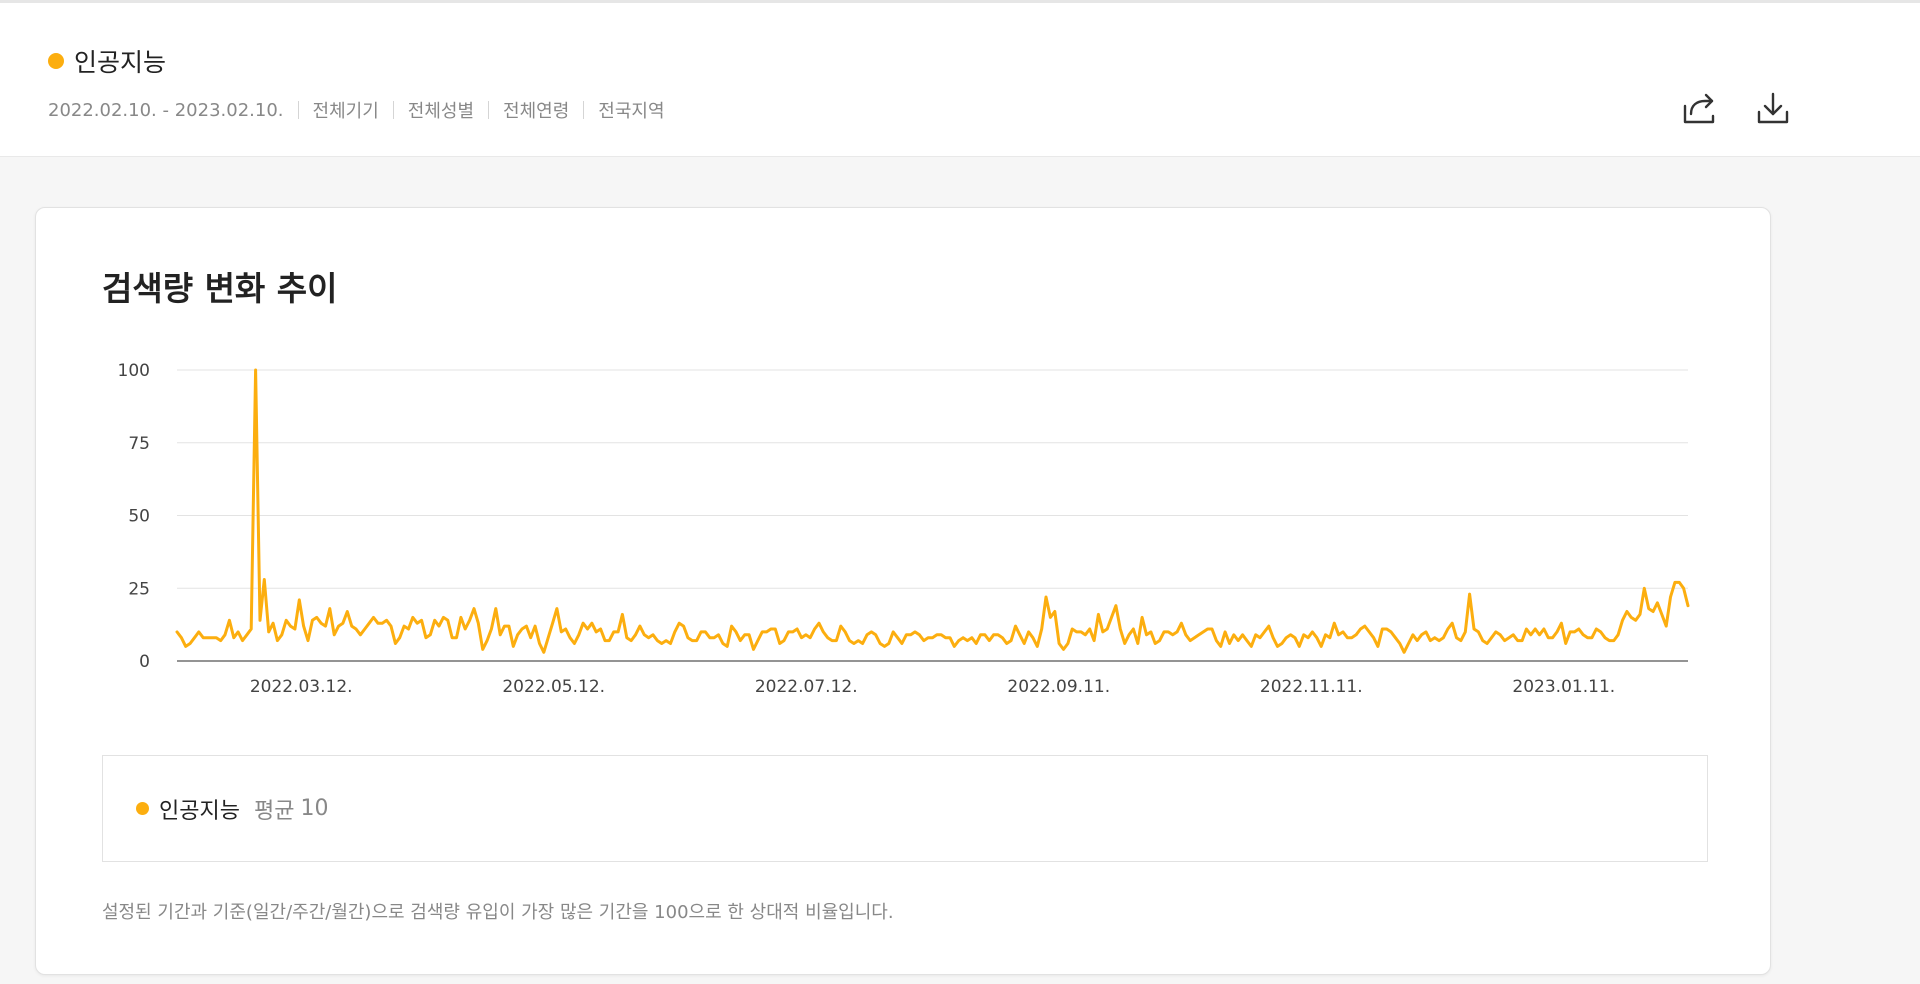 Image resolution: width=1920 pixels, height=984 pixels. What do you see at coordinates (905, 808) in the screenshot?
I see `legend-box: 인공지능 평균 10` at bounding box center [905, 808].